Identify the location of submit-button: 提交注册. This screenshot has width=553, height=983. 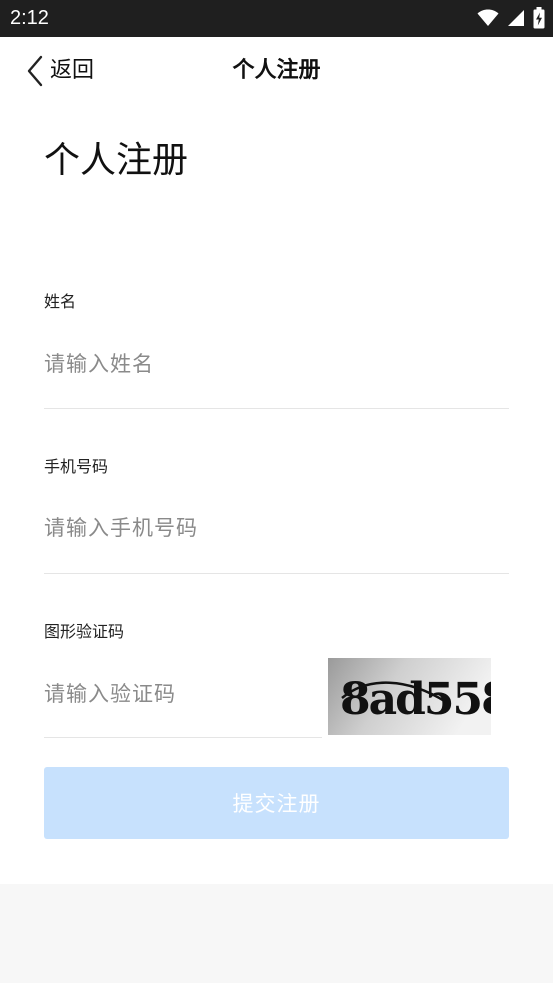
(276, 803).